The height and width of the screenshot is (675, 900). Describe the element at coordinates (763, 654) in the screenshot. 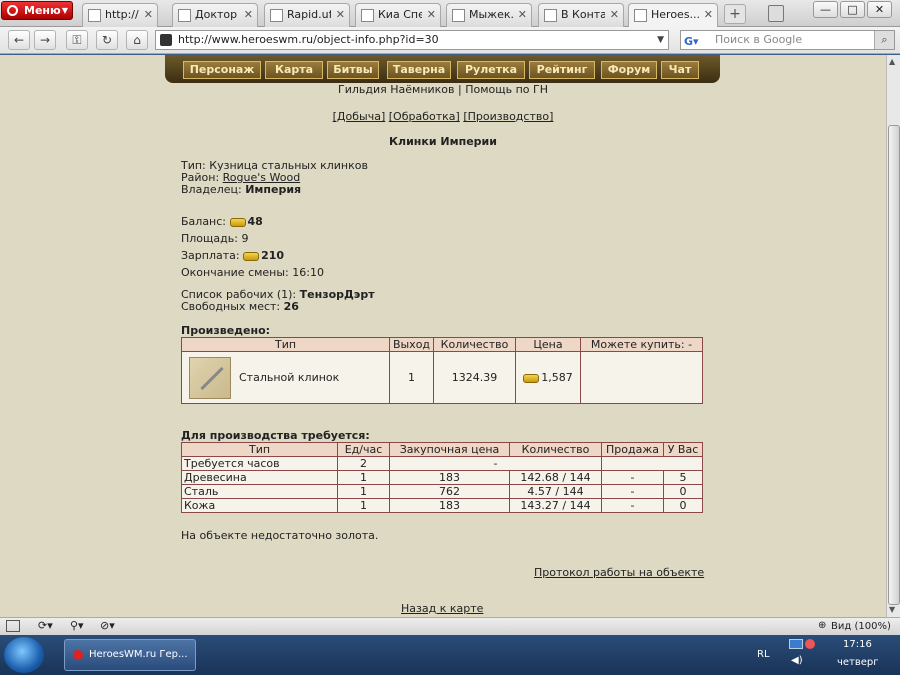

I see `language-indicator: RL` at that location.